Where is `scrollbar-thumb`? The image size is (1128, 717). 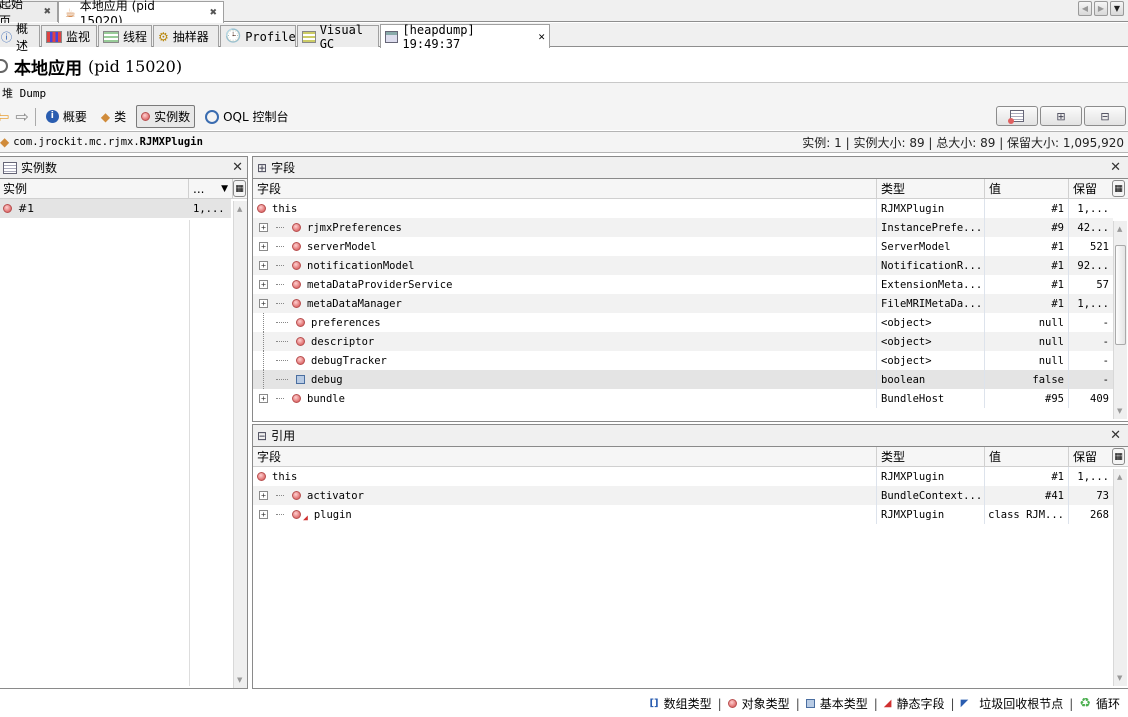 scrollbar-thumb is located at coordinates (1120, 295).